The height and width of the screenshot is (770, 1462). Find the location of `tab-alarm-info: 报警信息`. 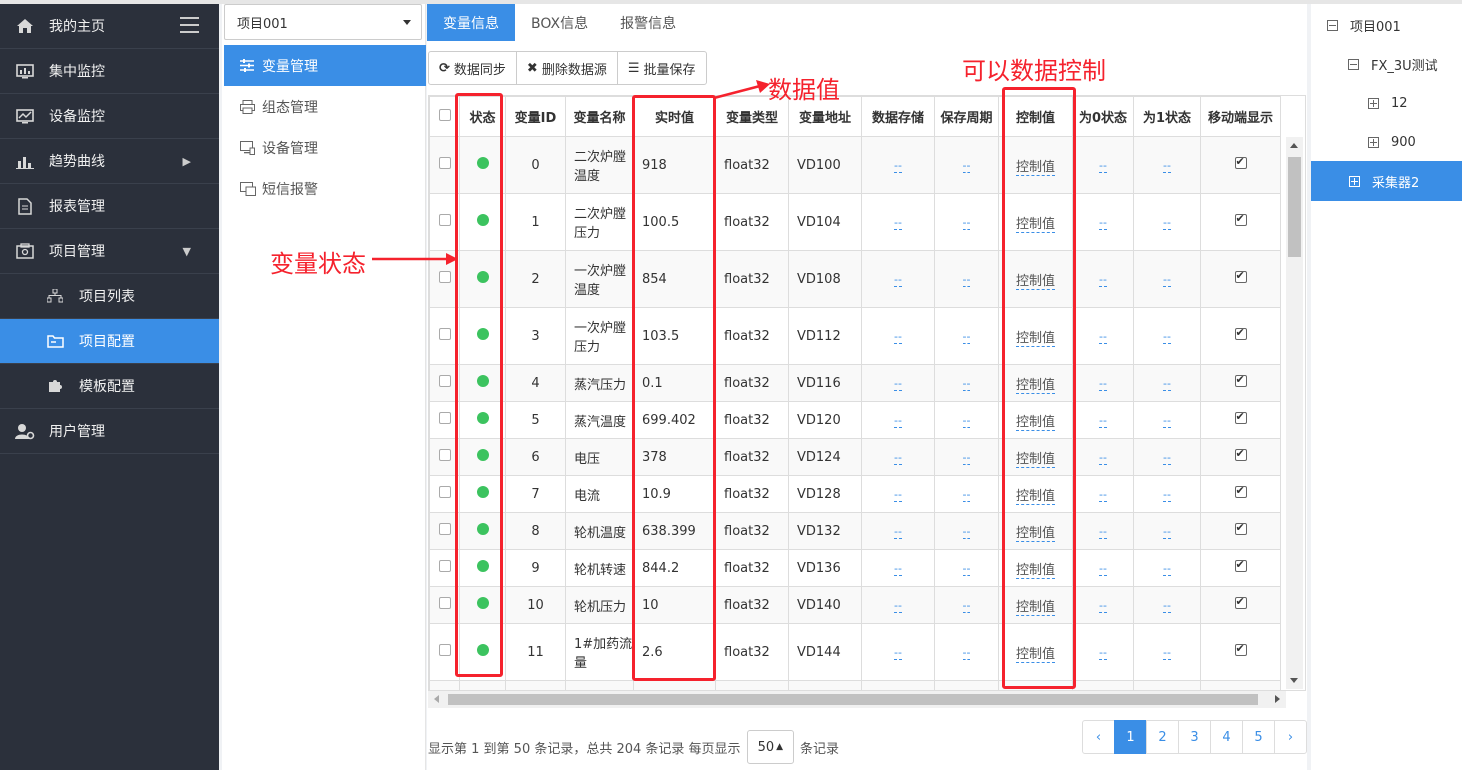

tab-alarm-info: 报警信息 is located at coordinates (648, 22).